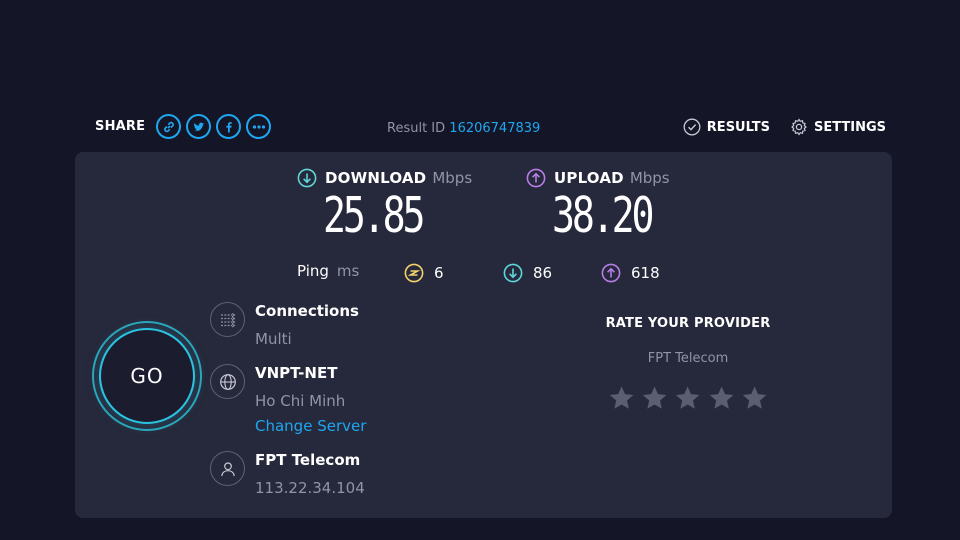  I want to click on connections-mode: Multi, so click(307, 339).